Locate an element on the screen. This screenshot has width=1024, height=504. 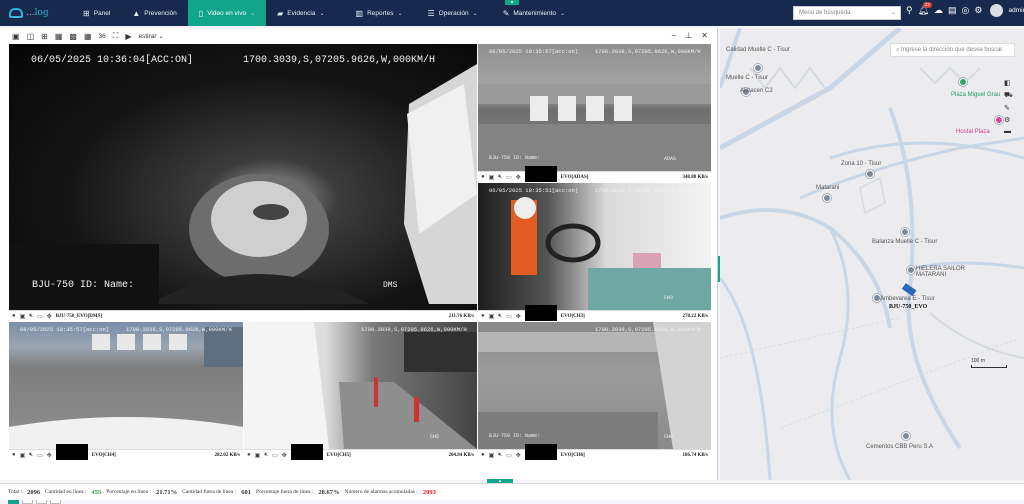
collapse-header-tab: ▴ is located at coordinates (512, 2).